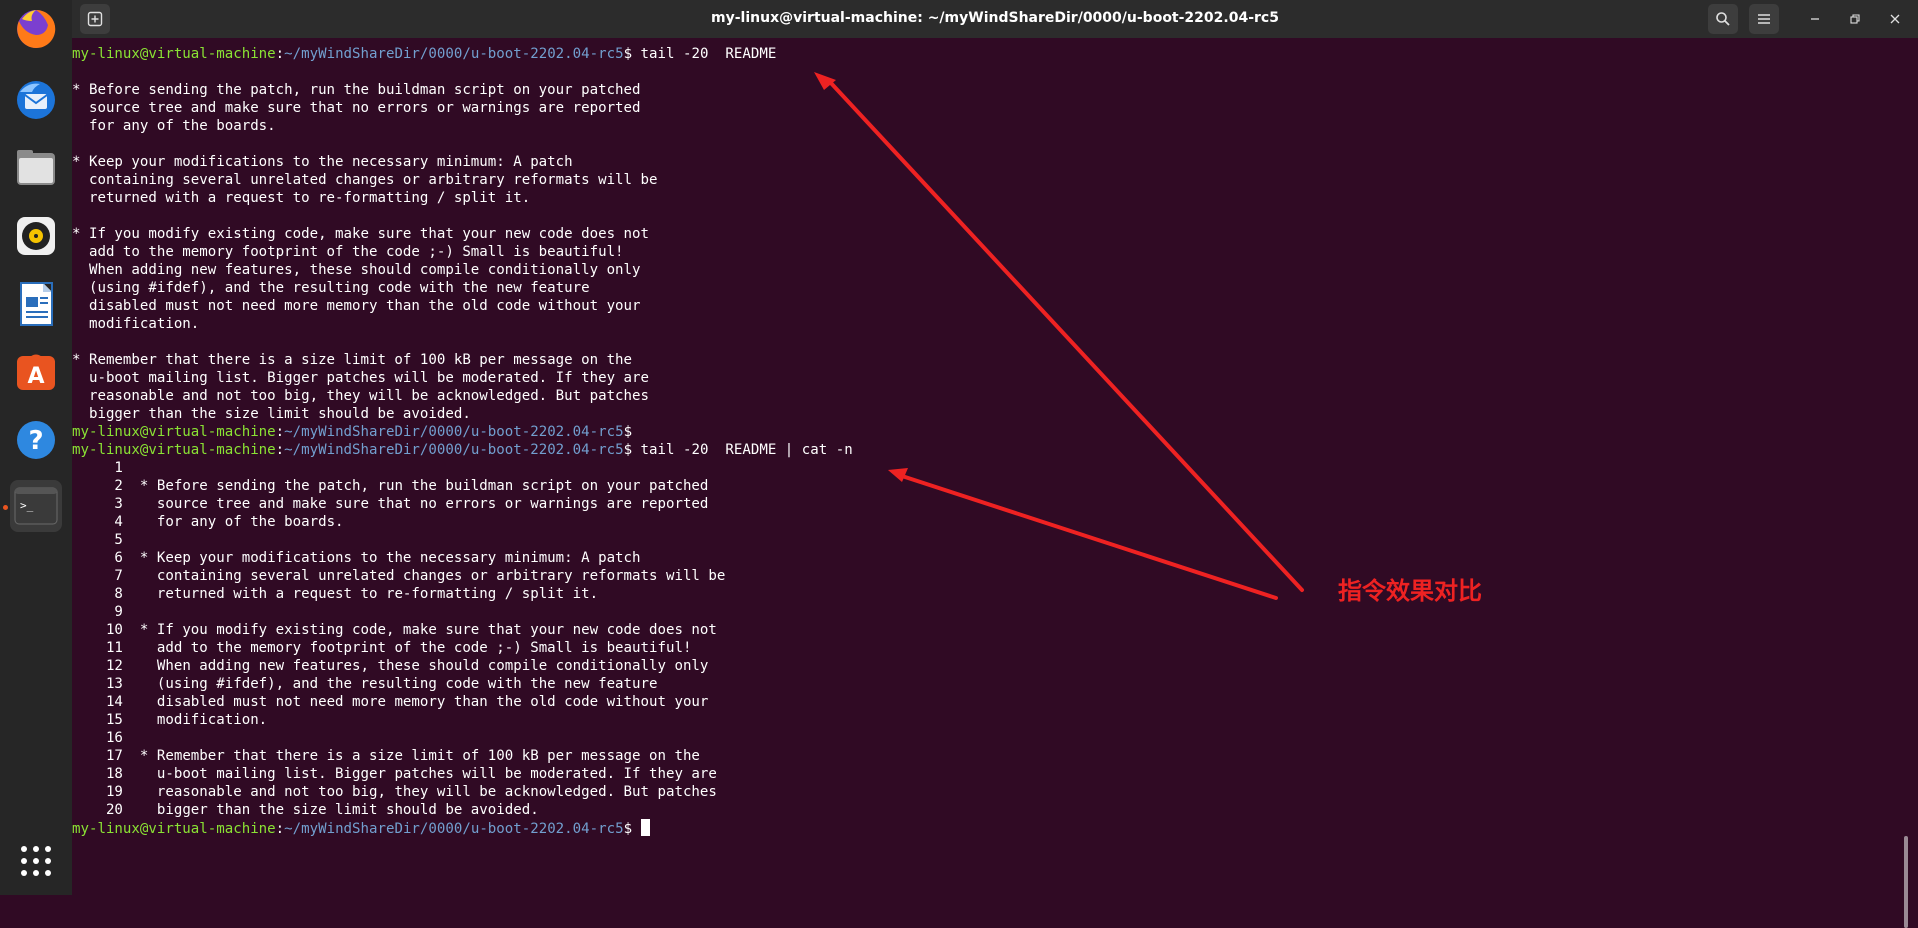 This screenshot has height=928, width=1918. What do you see at coordinates (1410, 591) in the screenshot?
I see `annotation-label: 指令效果对比` at bounding box center [1410, 591].